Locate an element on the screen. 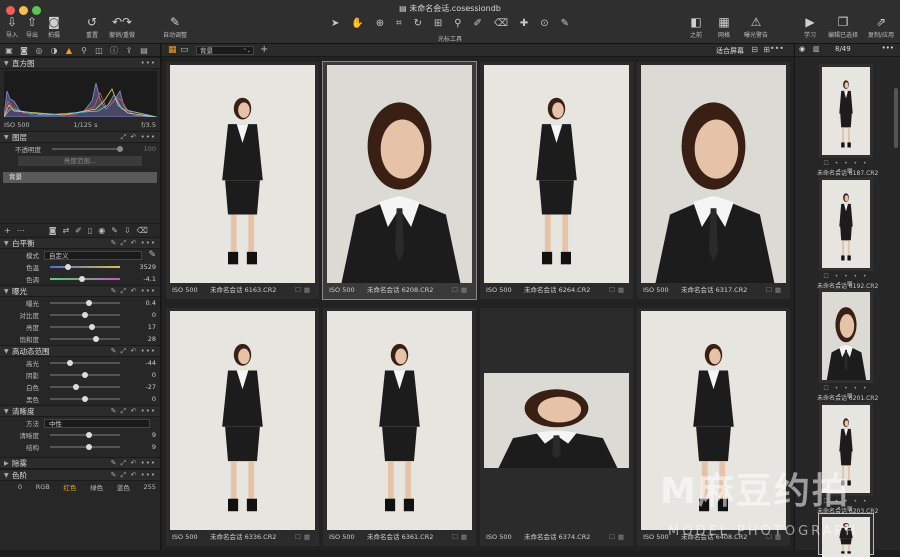 The height and width of the screenshot is (557, 900). rotate-icon: ↻ is located at coordinates (418, 23).